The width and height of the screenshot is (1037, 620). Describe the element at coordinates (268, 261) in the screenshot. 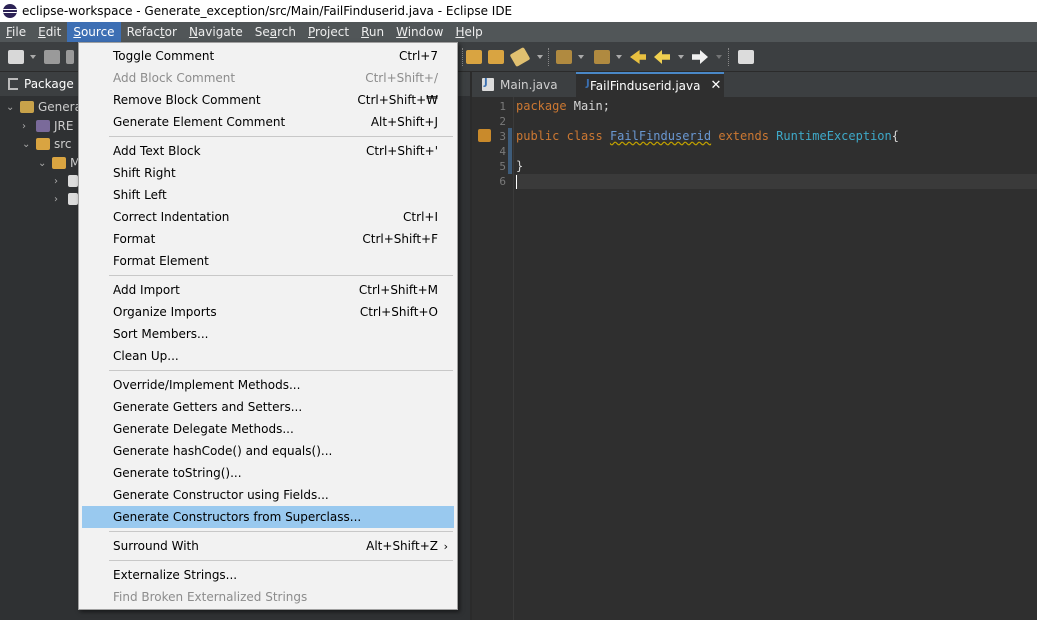

I see `menu-item-format-element: Format Element` at that location.